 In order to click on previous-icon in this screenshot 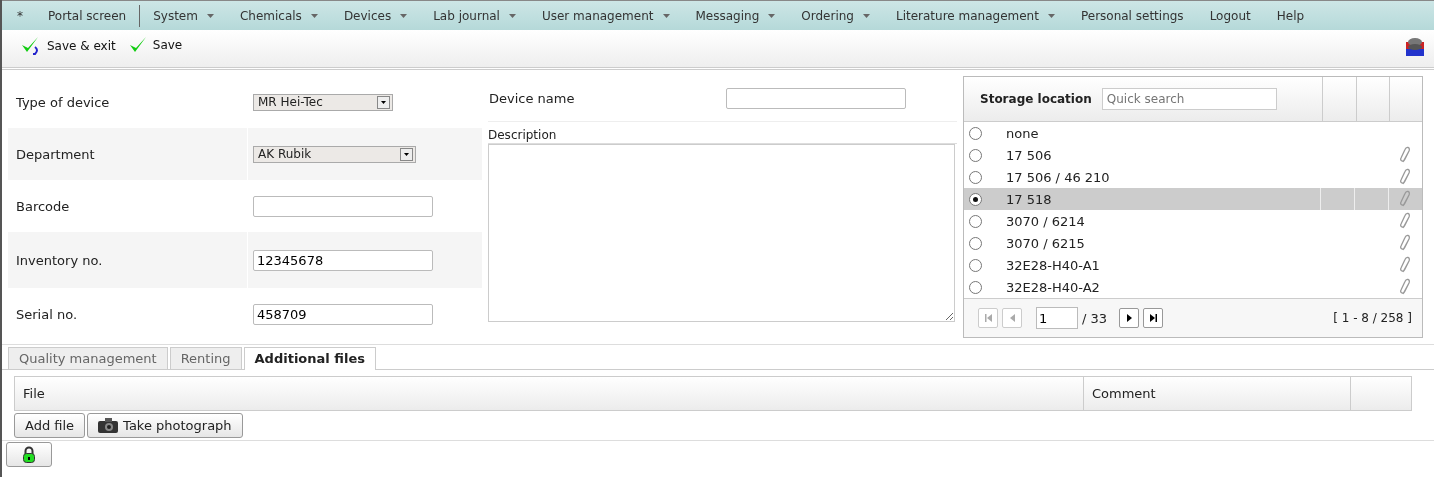, I will do `click(1012, 318)`.